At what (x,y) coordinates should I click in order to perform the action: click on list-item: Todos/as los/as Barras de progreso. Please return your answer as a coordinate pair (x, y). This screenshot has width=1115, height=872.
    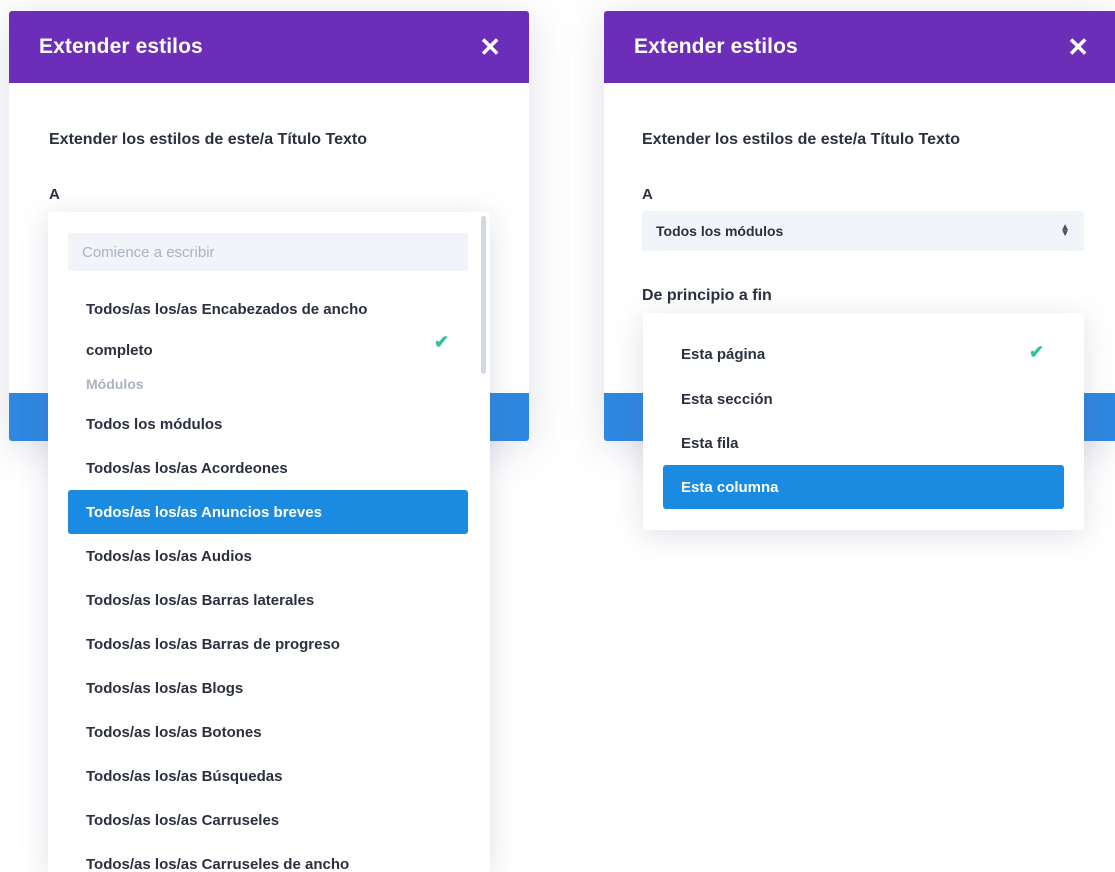
    Looking at the image, I should click on (268, 644).